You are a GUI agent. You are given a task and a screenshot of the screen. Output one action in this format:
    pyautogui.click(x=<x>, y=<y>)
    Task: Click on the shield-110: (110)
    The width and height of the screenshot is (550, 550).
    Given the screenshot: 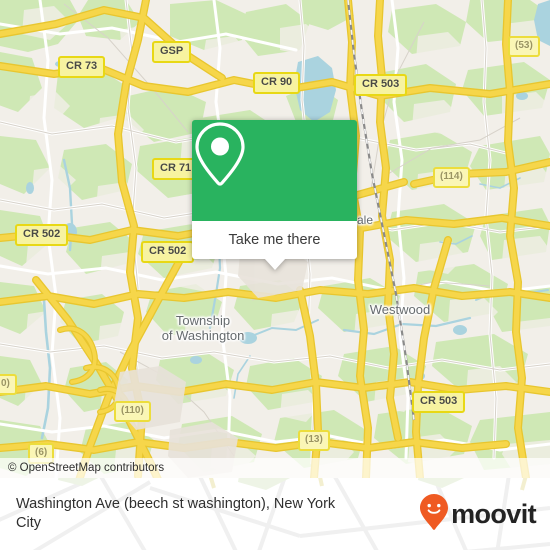 What is the action you would take?
    pyautogui.click(x=132, y=411)
    